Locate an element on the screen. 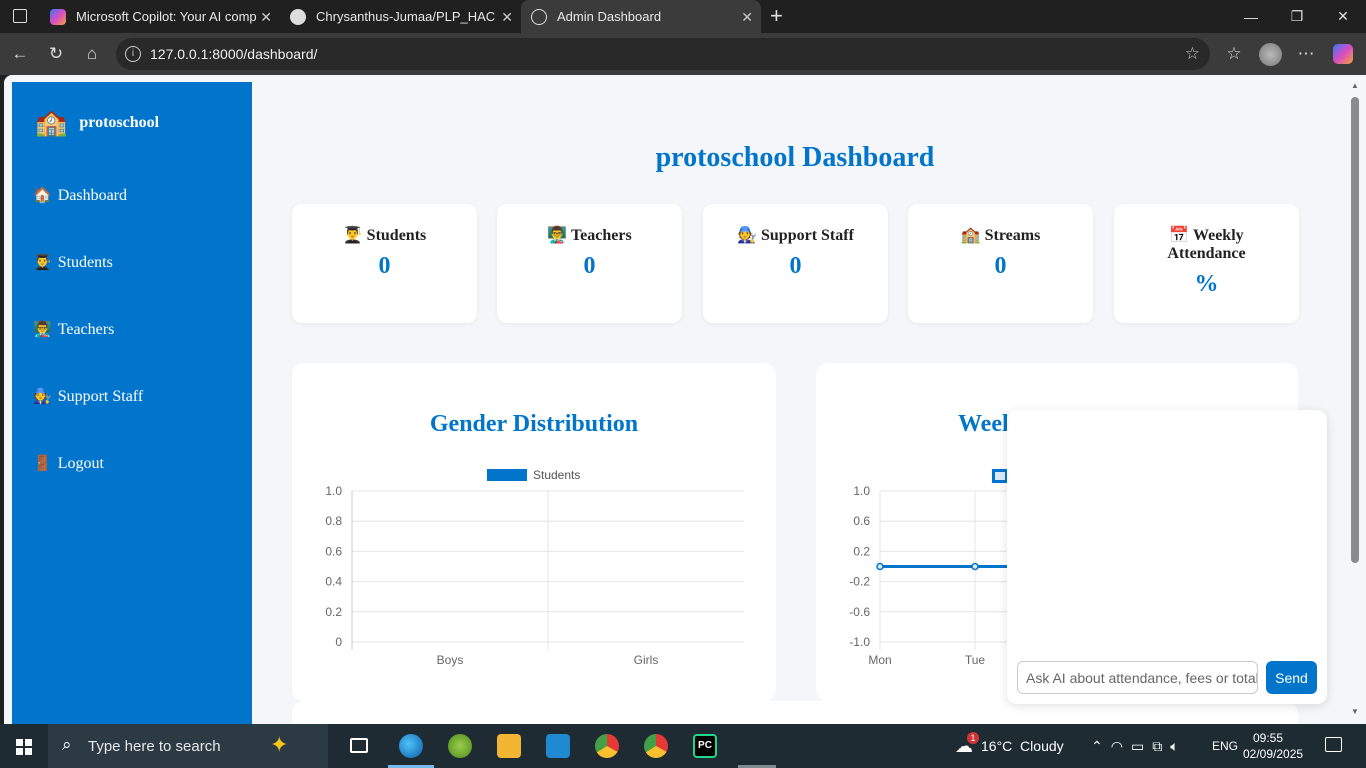  system-tray: ⌃ ◠ ▭ ⧉ 🔈︎ is located at coordinates (1135, 746).